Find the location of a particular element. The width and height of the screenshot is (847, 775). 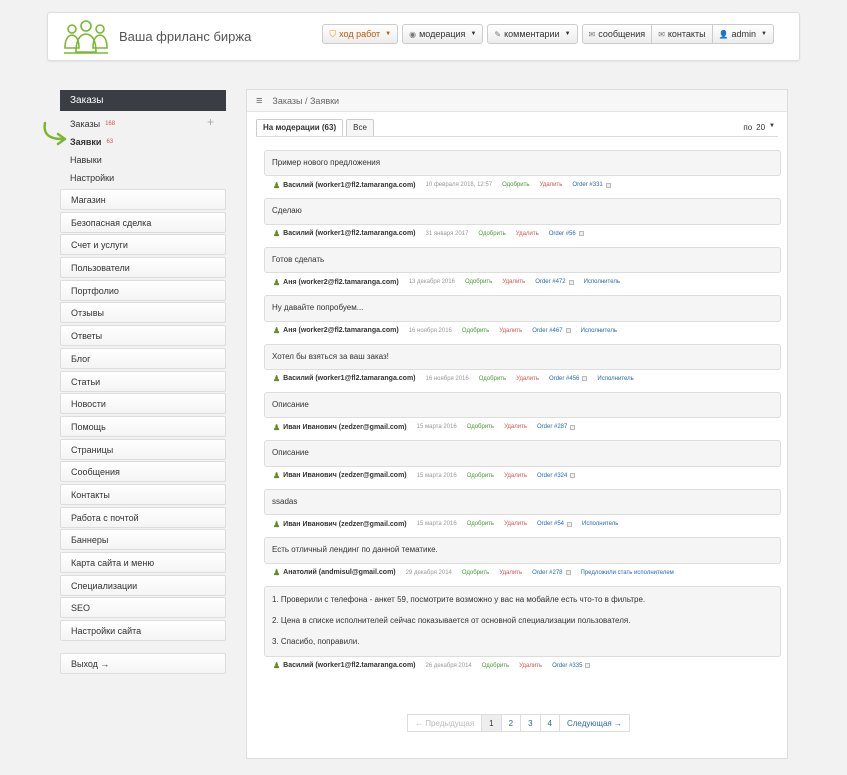

order-link: Order #287 is located at coordinates (556, 427).